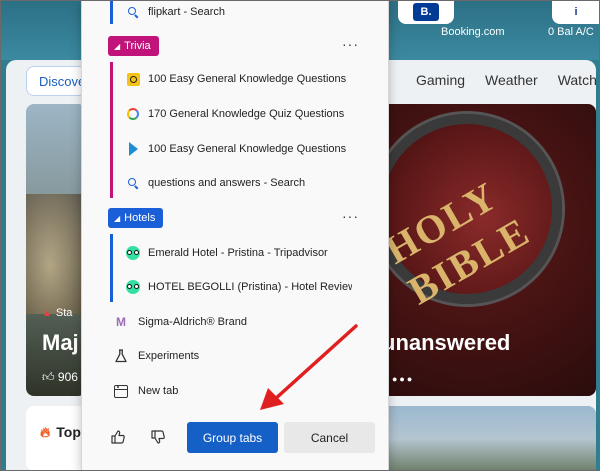  Describe the element at coordinates (440, 77) in the screenshot. I see `feed-tab-gaming: Gaming` at that location.